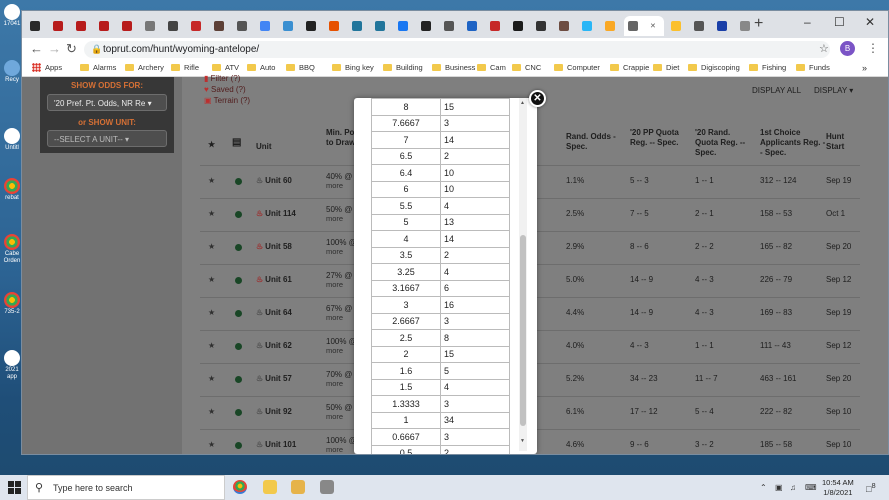 The image size is (889, 500). What do you see at coordinates (873, 48) in the screenshot?
I see `menu-dots-icon: ⋮` at bounding box center [873, 48].